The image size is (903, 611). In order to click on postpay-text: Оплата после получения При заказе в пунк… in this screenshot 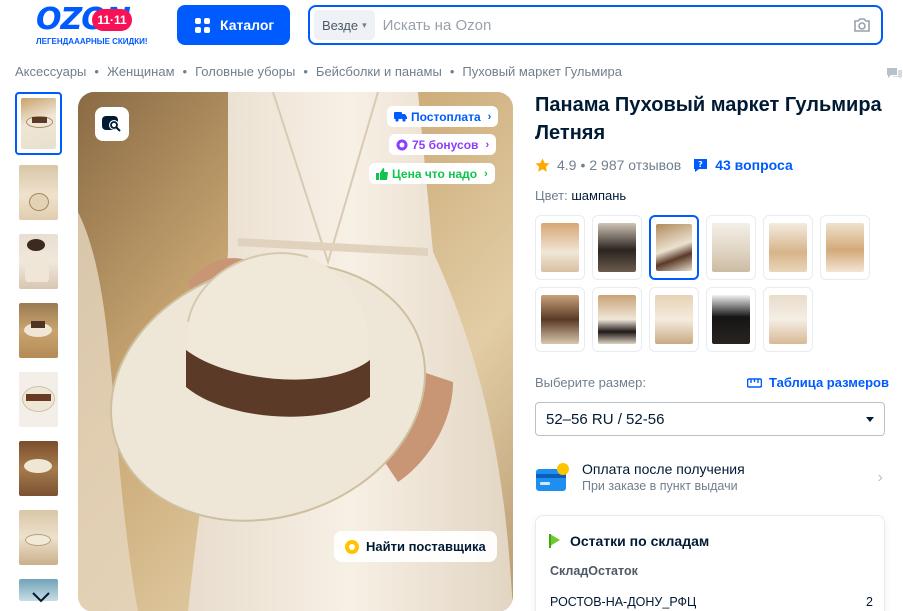, I will do `click(663, 477)`.